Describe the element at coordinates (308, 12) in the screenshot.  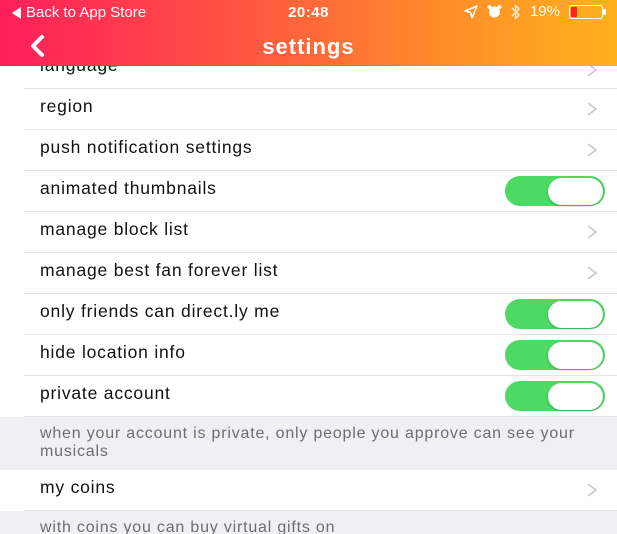
I see `status-bar: Back to App Store 20:48 19%` at that location.